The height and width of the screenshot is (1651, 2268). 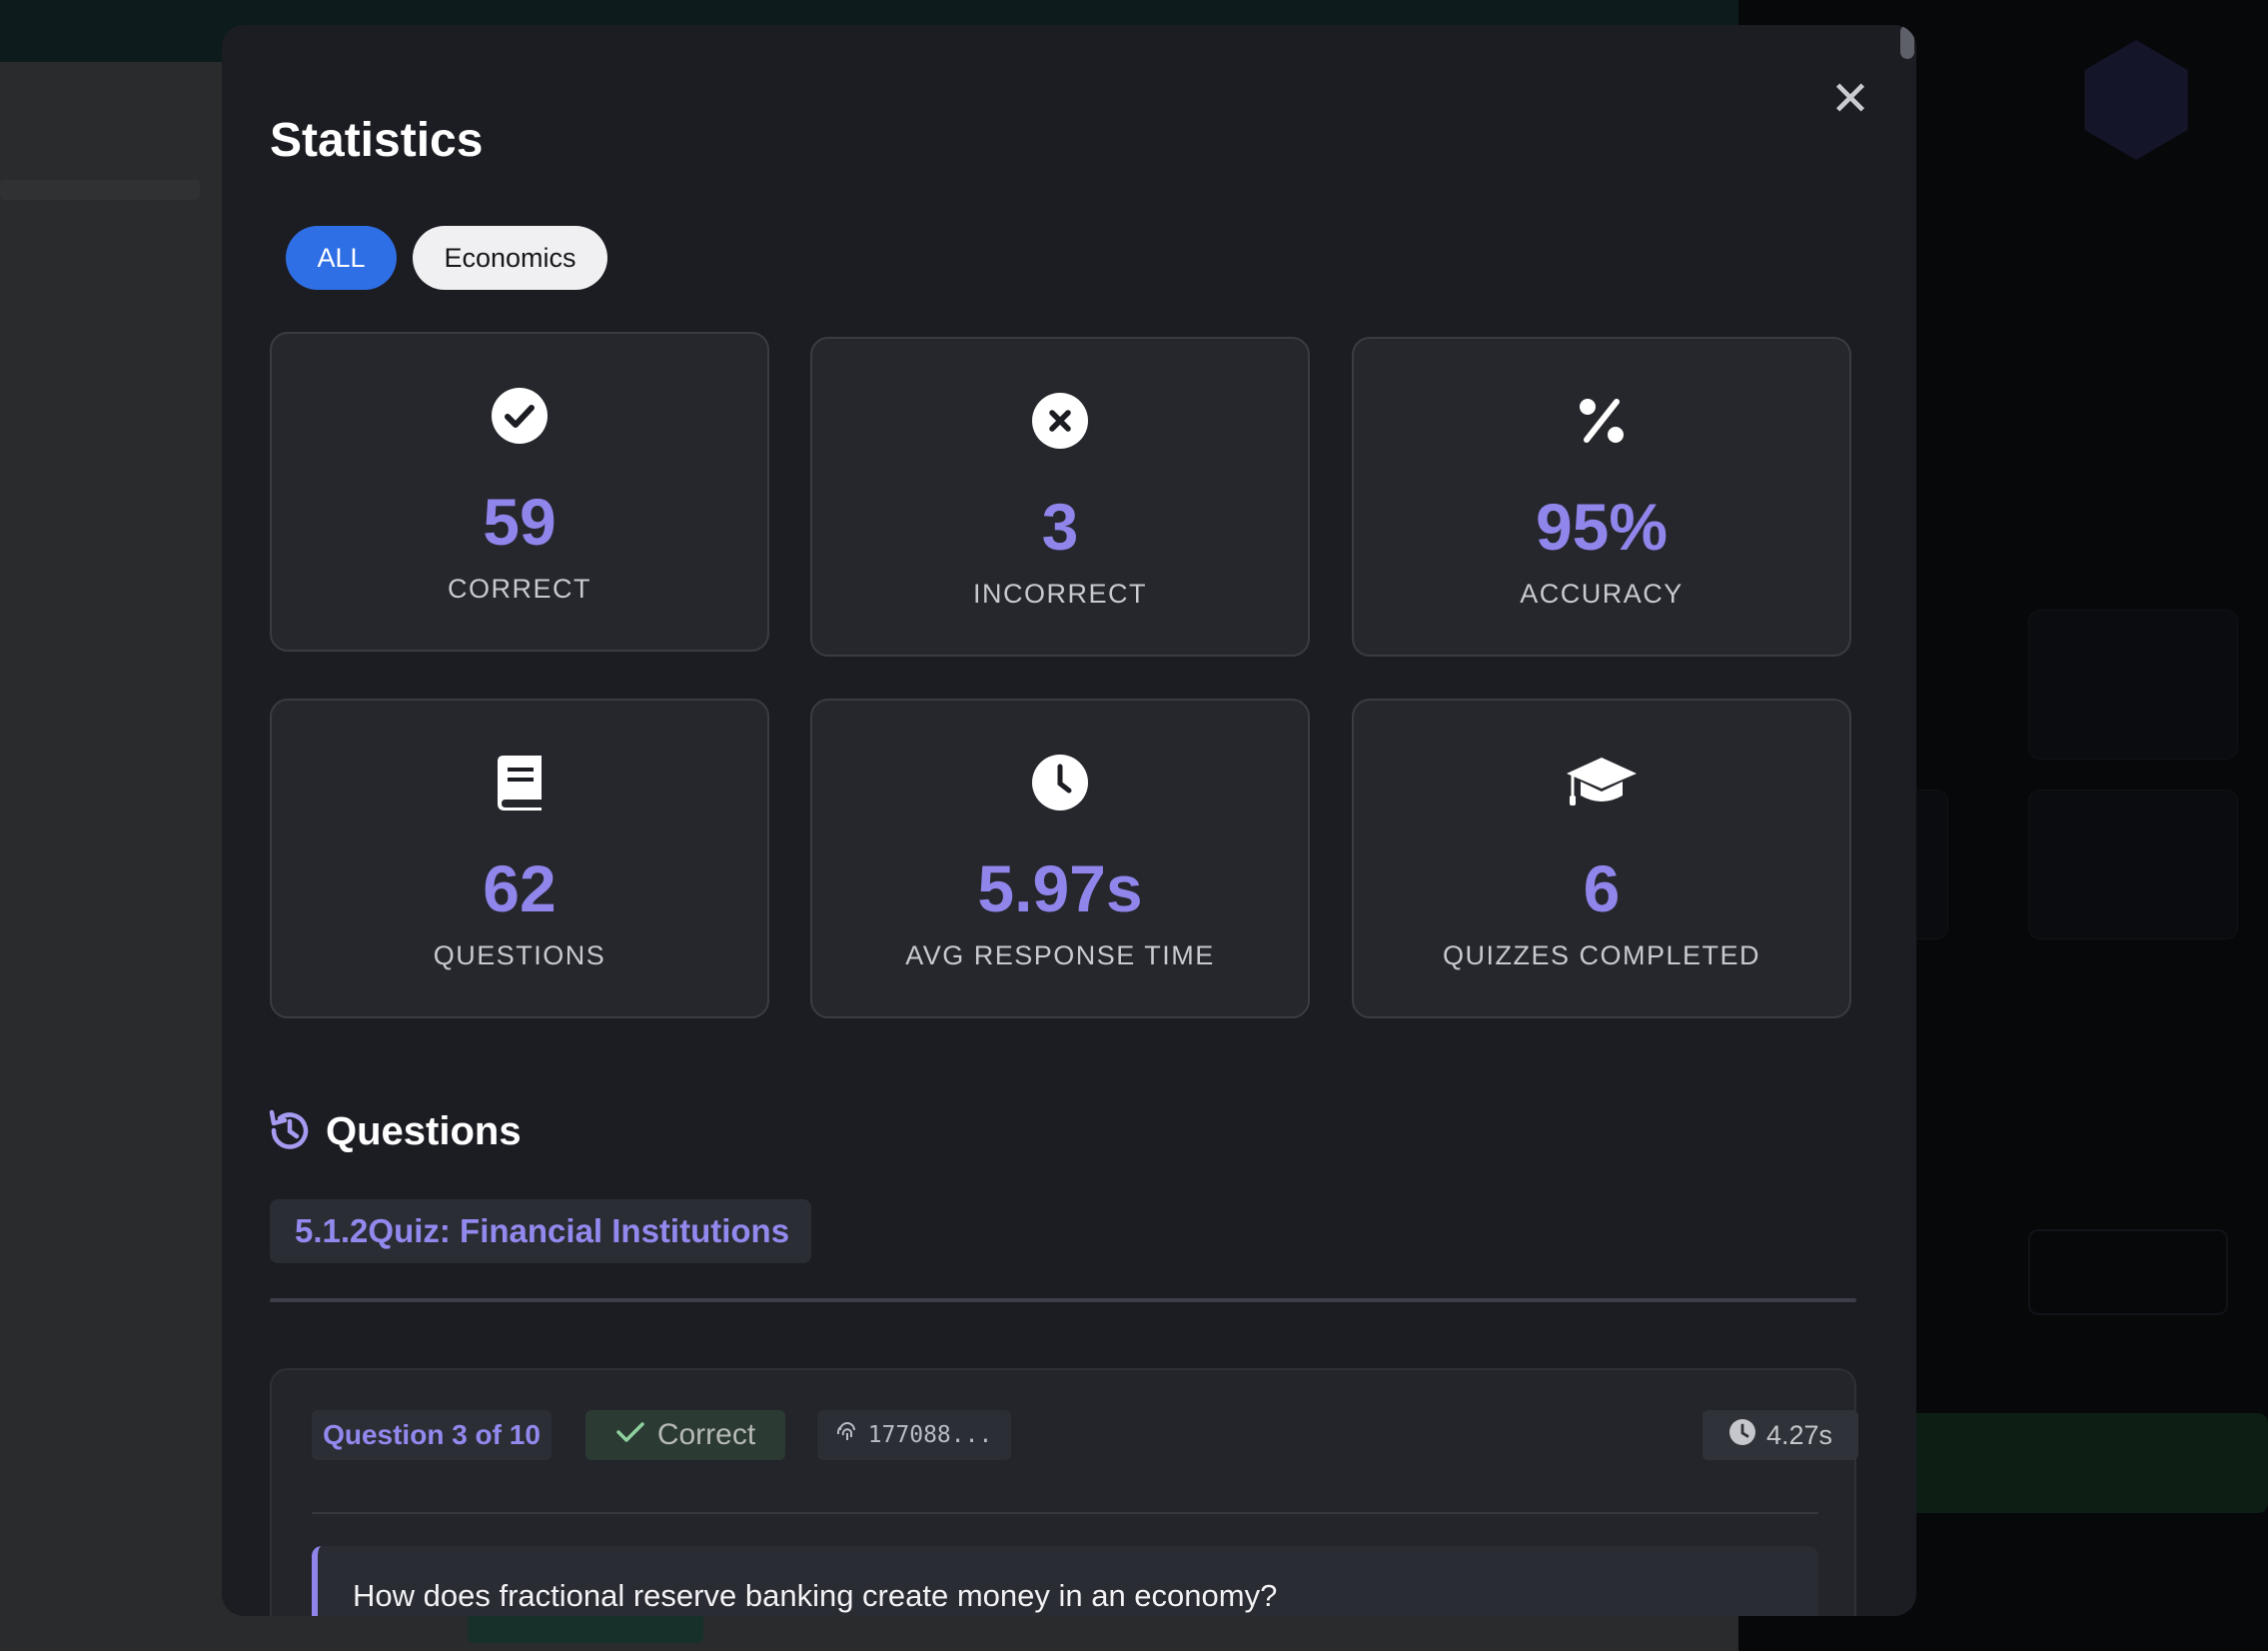 I want to click on stat-card-avg-response-time: 5.97s AVG RESPONSE TIME, so click(x=1060, y=858).